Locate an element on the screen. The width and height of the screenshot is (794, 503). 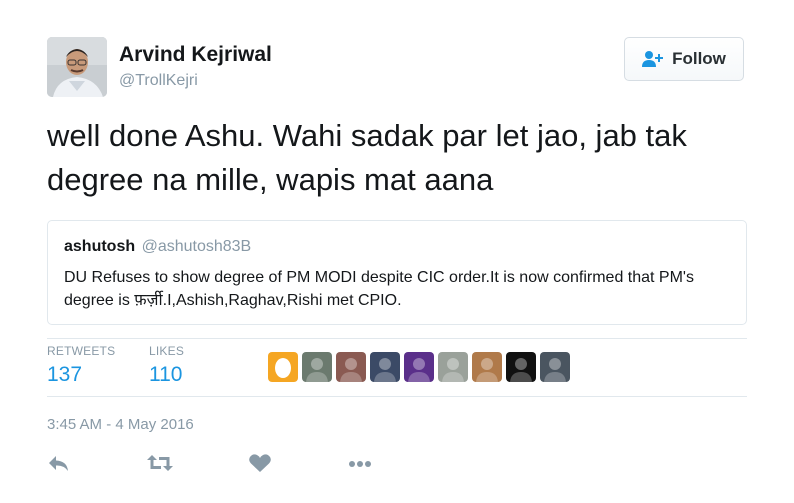
follow-button-label: Follow is located at coordinates (699, 58).